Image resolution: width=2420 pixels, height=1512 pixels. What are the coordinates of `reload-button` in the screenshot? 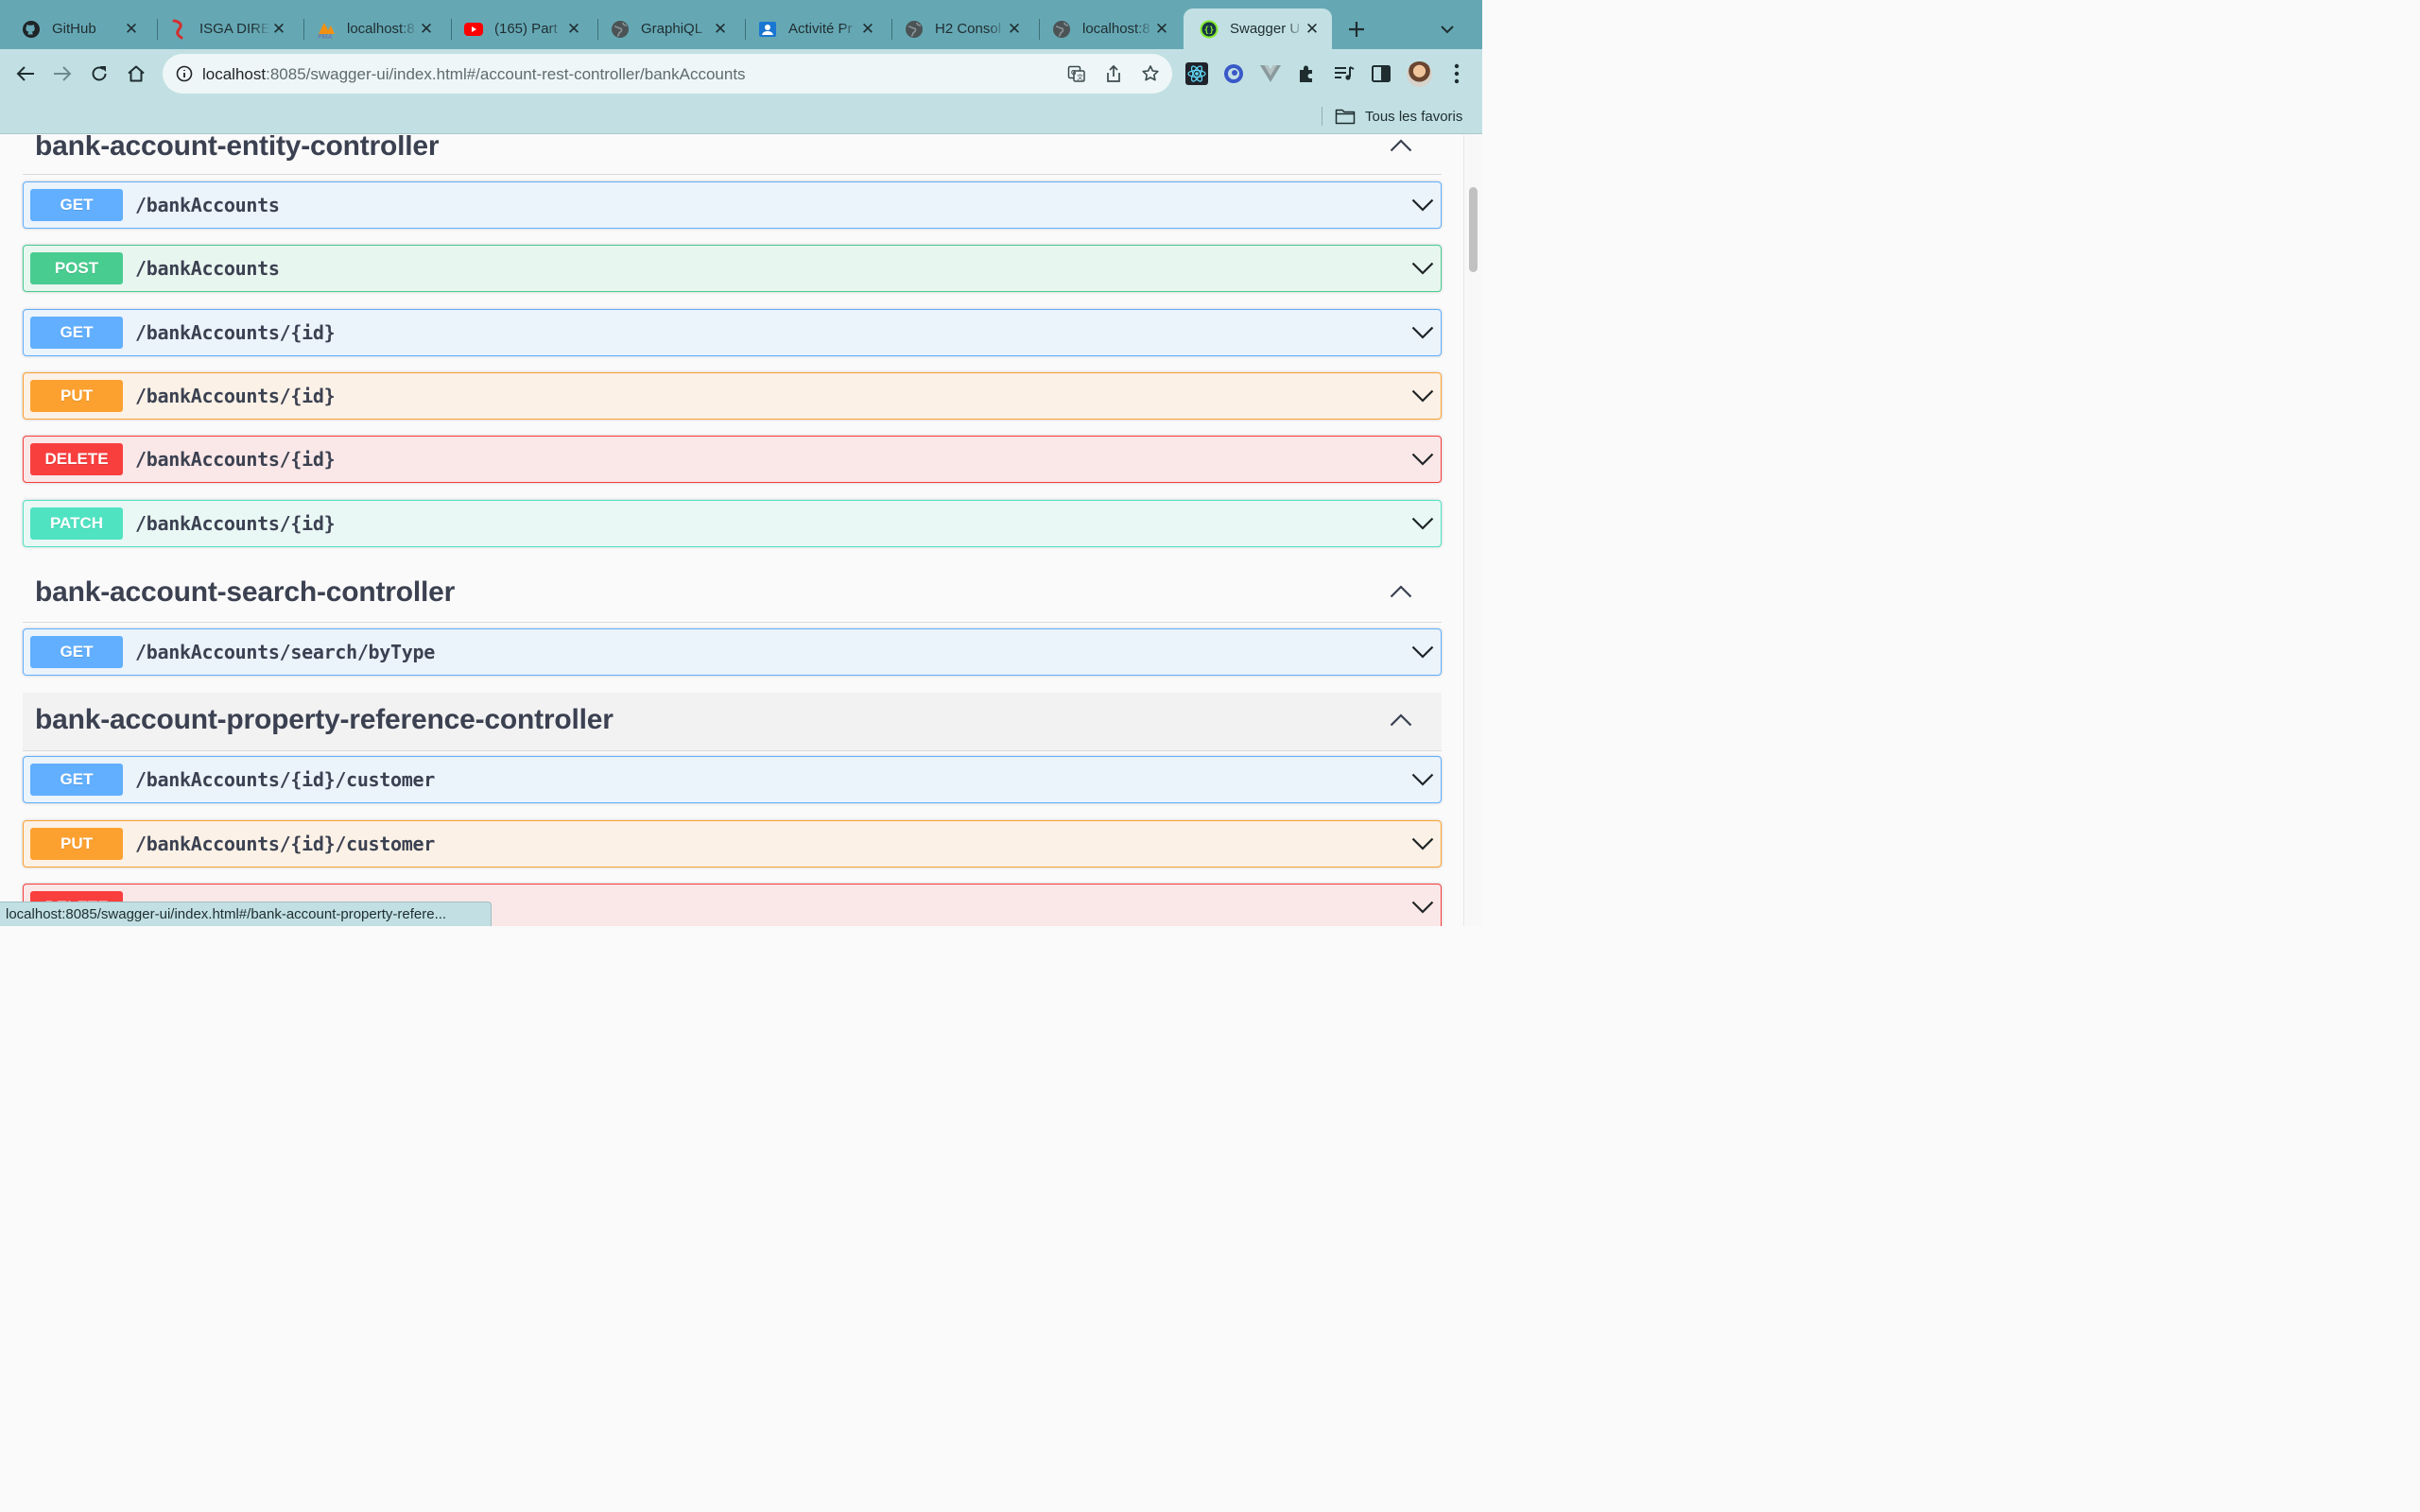 It's located at (99, 74).